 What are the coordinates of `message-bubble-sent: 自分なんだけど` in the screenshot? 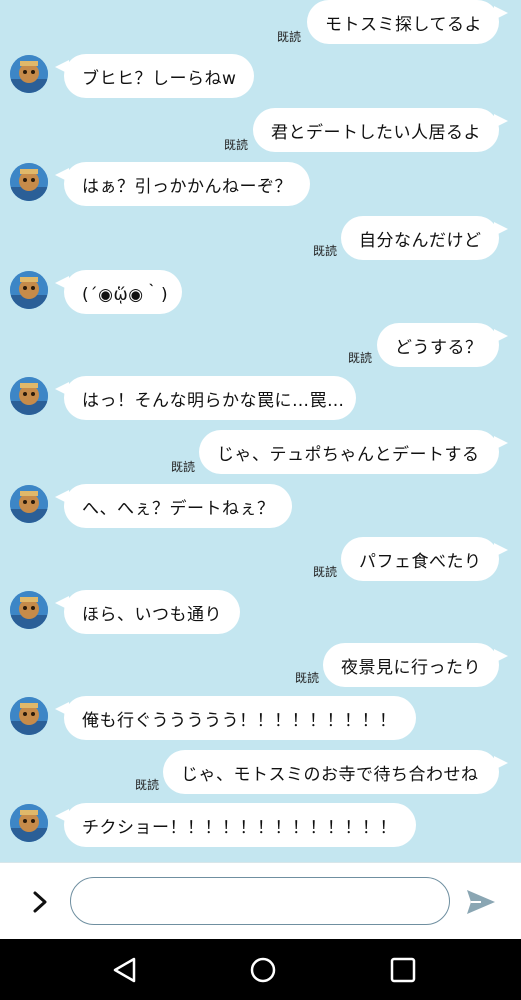 It's located at (424, 238).